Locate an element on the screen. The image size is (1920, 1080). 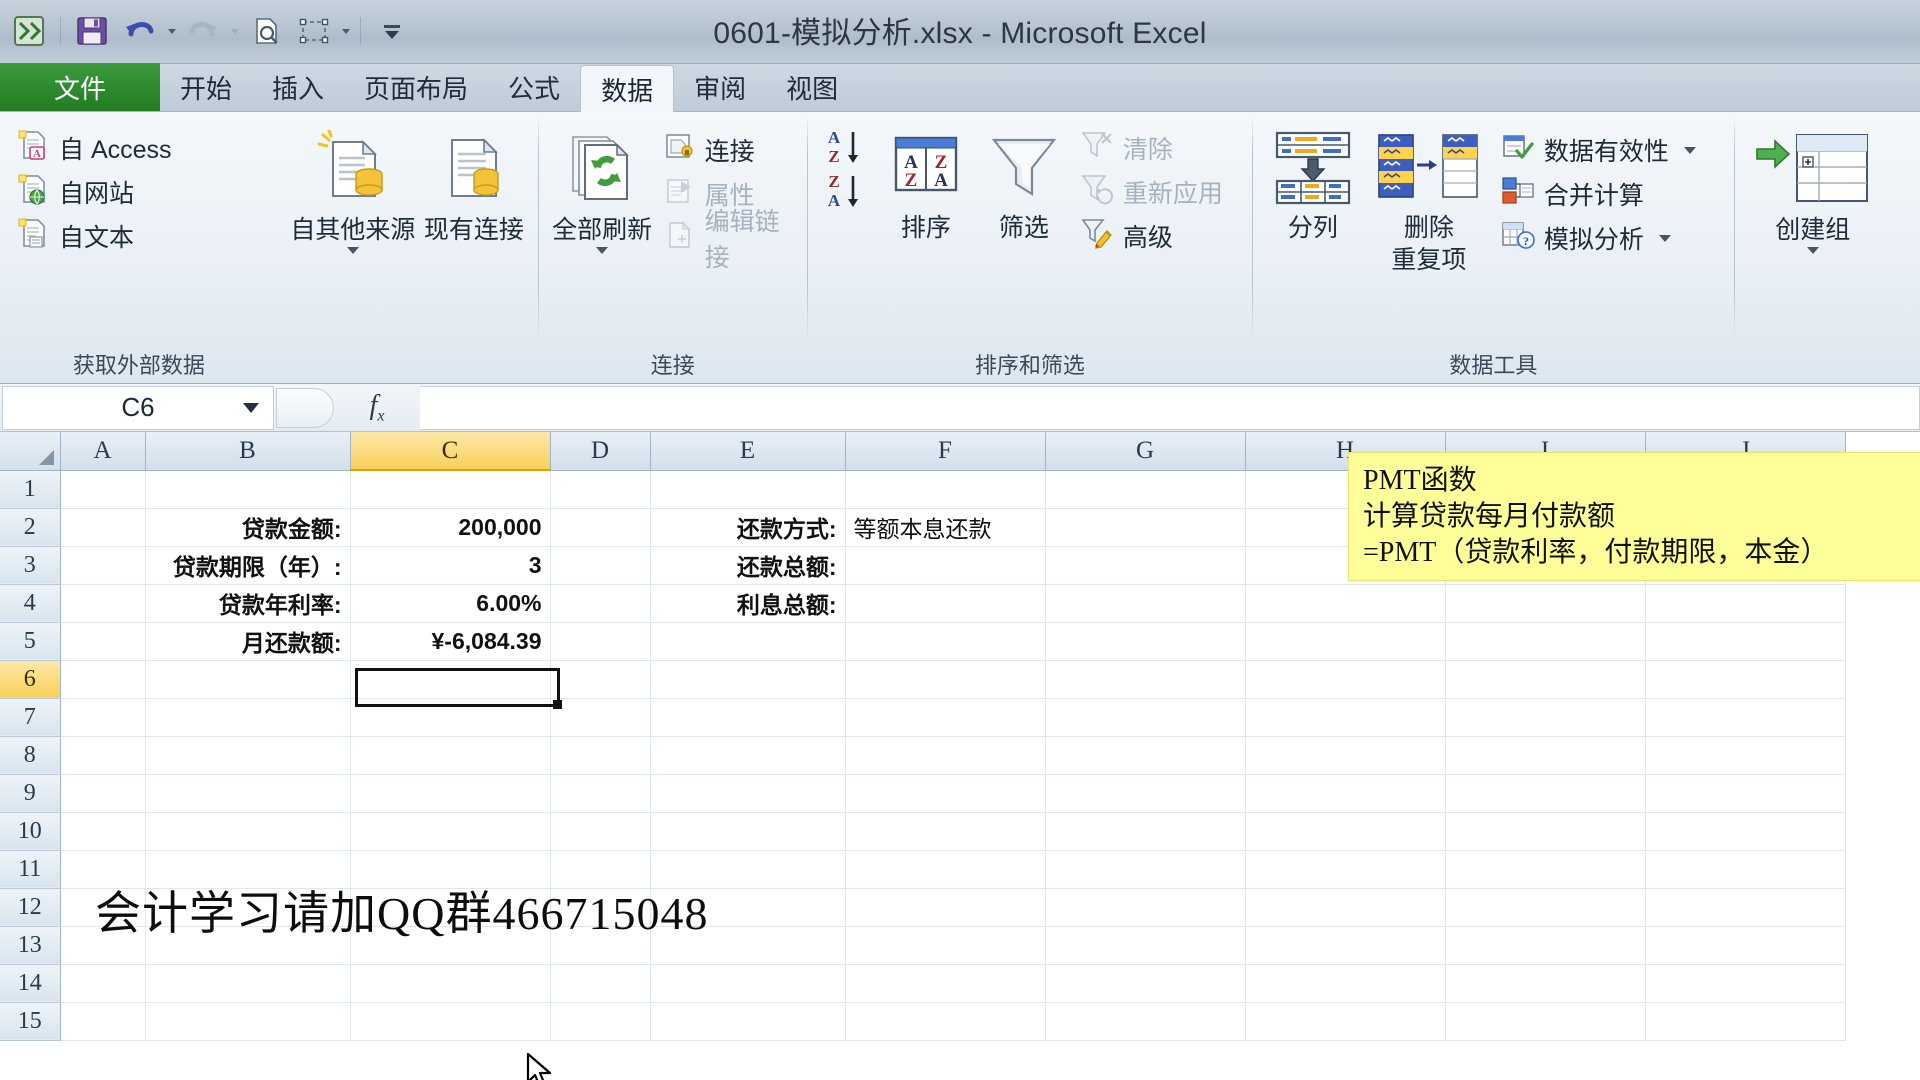
row-header-4: 4 is located at coordinates (30, 603).